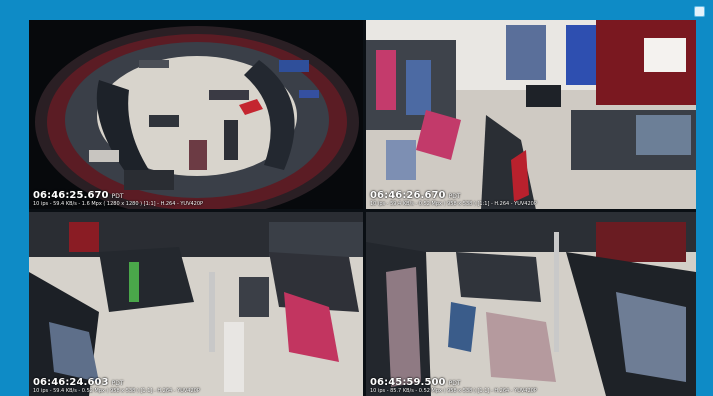  What do you see at coordinates (71, 195) in the screenshot?
I see `timestamp: 06:46:25.670` at bounding box center [71, 195].